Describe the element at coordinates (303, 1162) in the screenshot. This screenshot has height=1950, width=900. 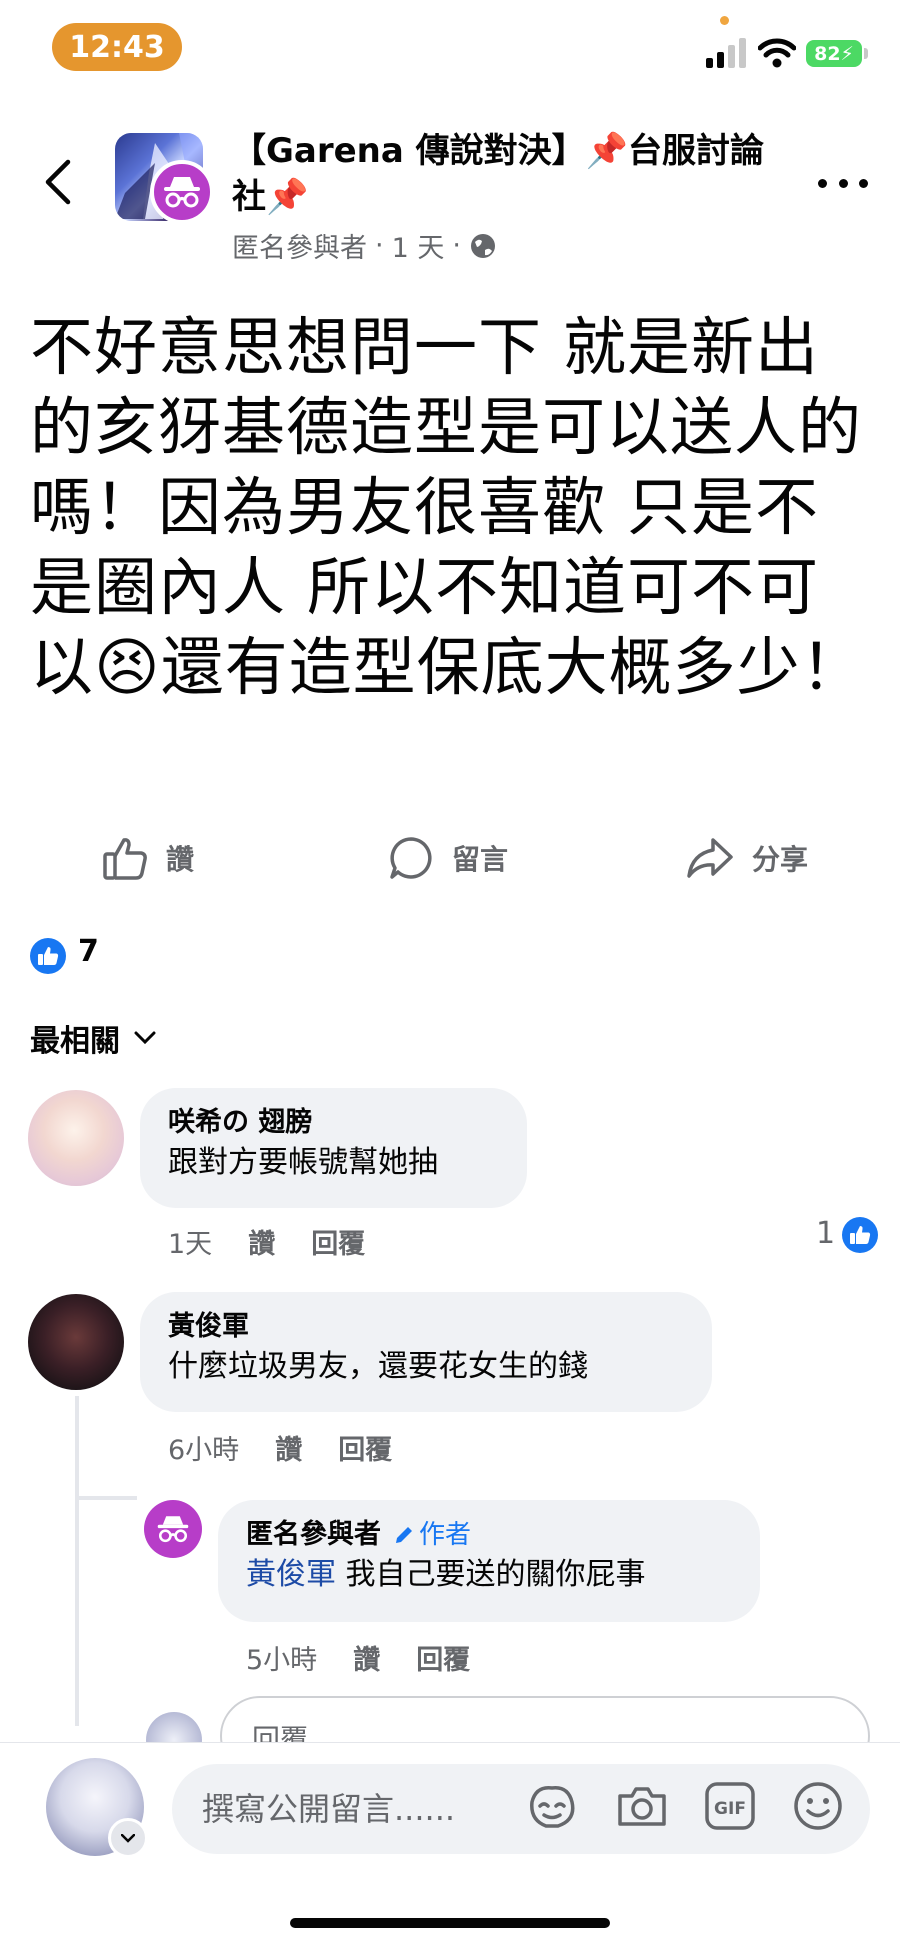
I see `comment-text: 跟對方要帳號幫她抽` at that location.